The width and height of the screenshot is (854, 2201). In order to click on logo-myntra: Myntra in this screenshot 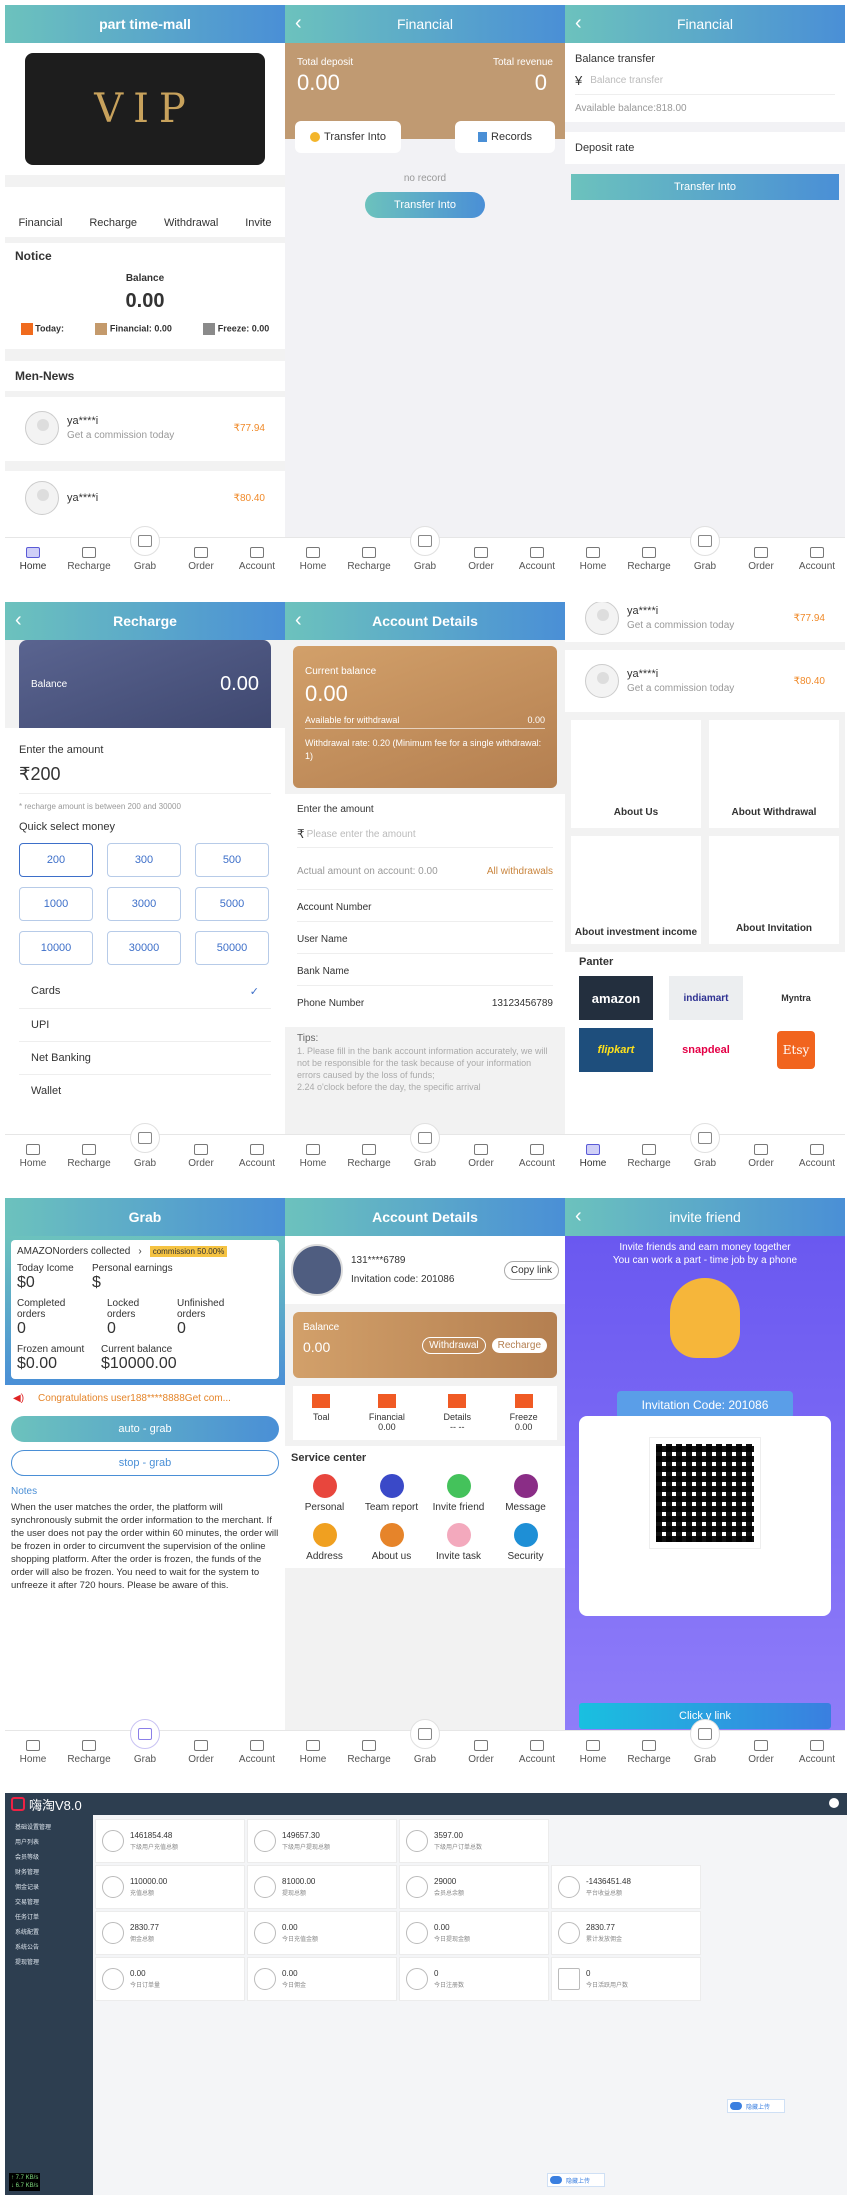, I will do `click(796, 998)`.